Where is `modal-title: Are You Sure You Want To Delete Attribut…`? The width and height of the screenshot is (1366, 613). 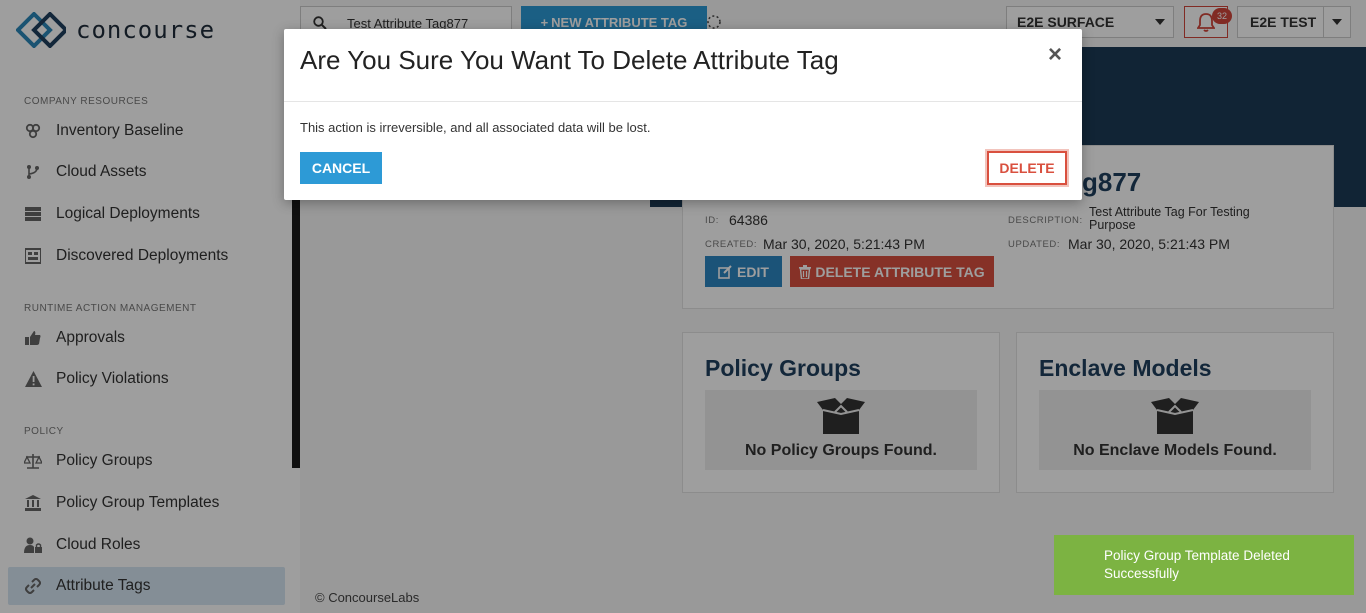
modal-title: Are You Sure You Want To Delete Attribut… is located at coordinates (569, 60).